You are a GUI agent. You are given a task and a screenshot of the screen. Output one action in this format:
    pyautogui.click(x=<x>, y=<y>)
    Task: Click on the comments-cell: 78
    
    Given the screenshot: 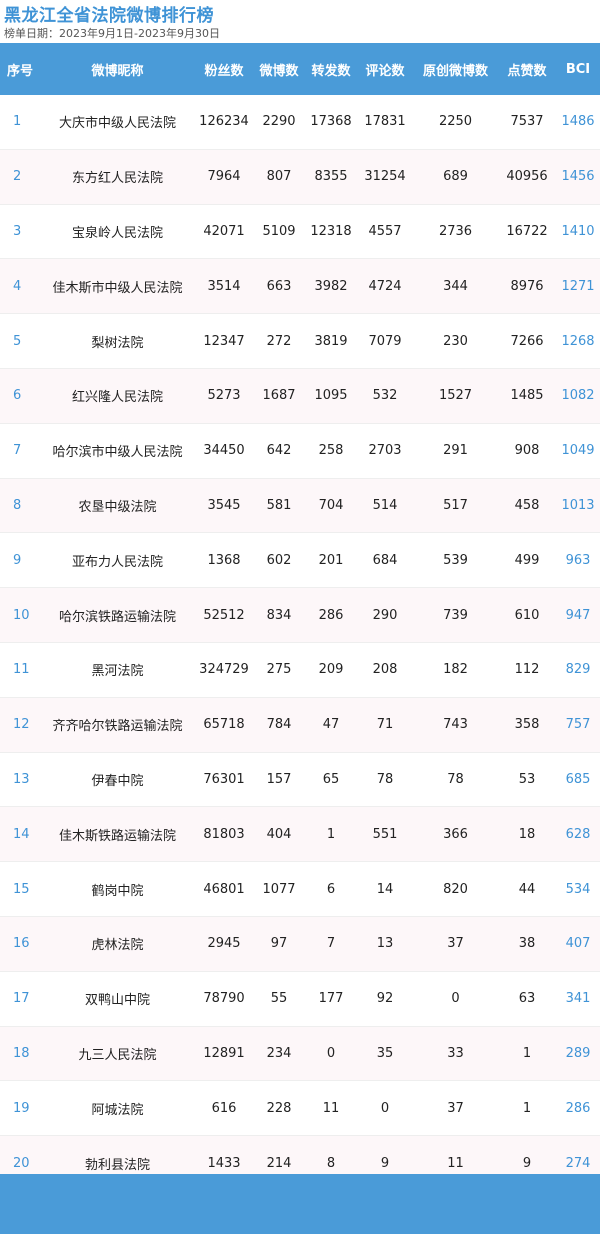 What is the action you would take?
    pyautogui.click(x=385, y=780)
    